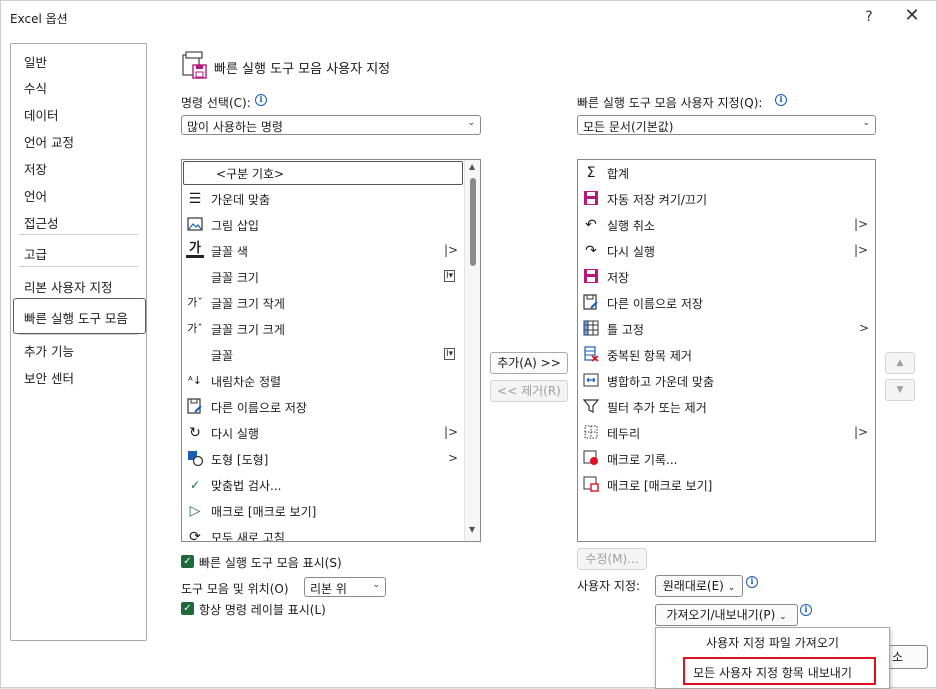 The image size is (937, 689). I want to click on import-export-dropdown-button: 가져오기/내보내기(P) ⌄, so click(726, 615).